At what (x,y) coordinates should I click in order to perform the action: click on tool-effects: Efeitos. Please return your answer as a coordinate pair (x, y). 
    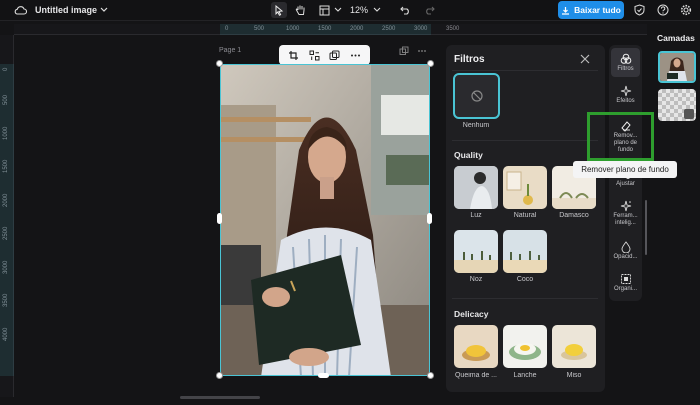
    Looking at the image, I should click on (625, 95).